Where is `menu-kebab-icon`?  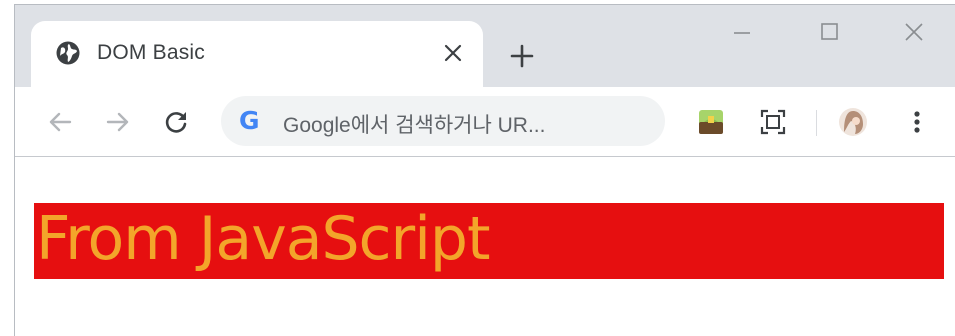 menu-kebab-icon is located at coordinates (917, 122).